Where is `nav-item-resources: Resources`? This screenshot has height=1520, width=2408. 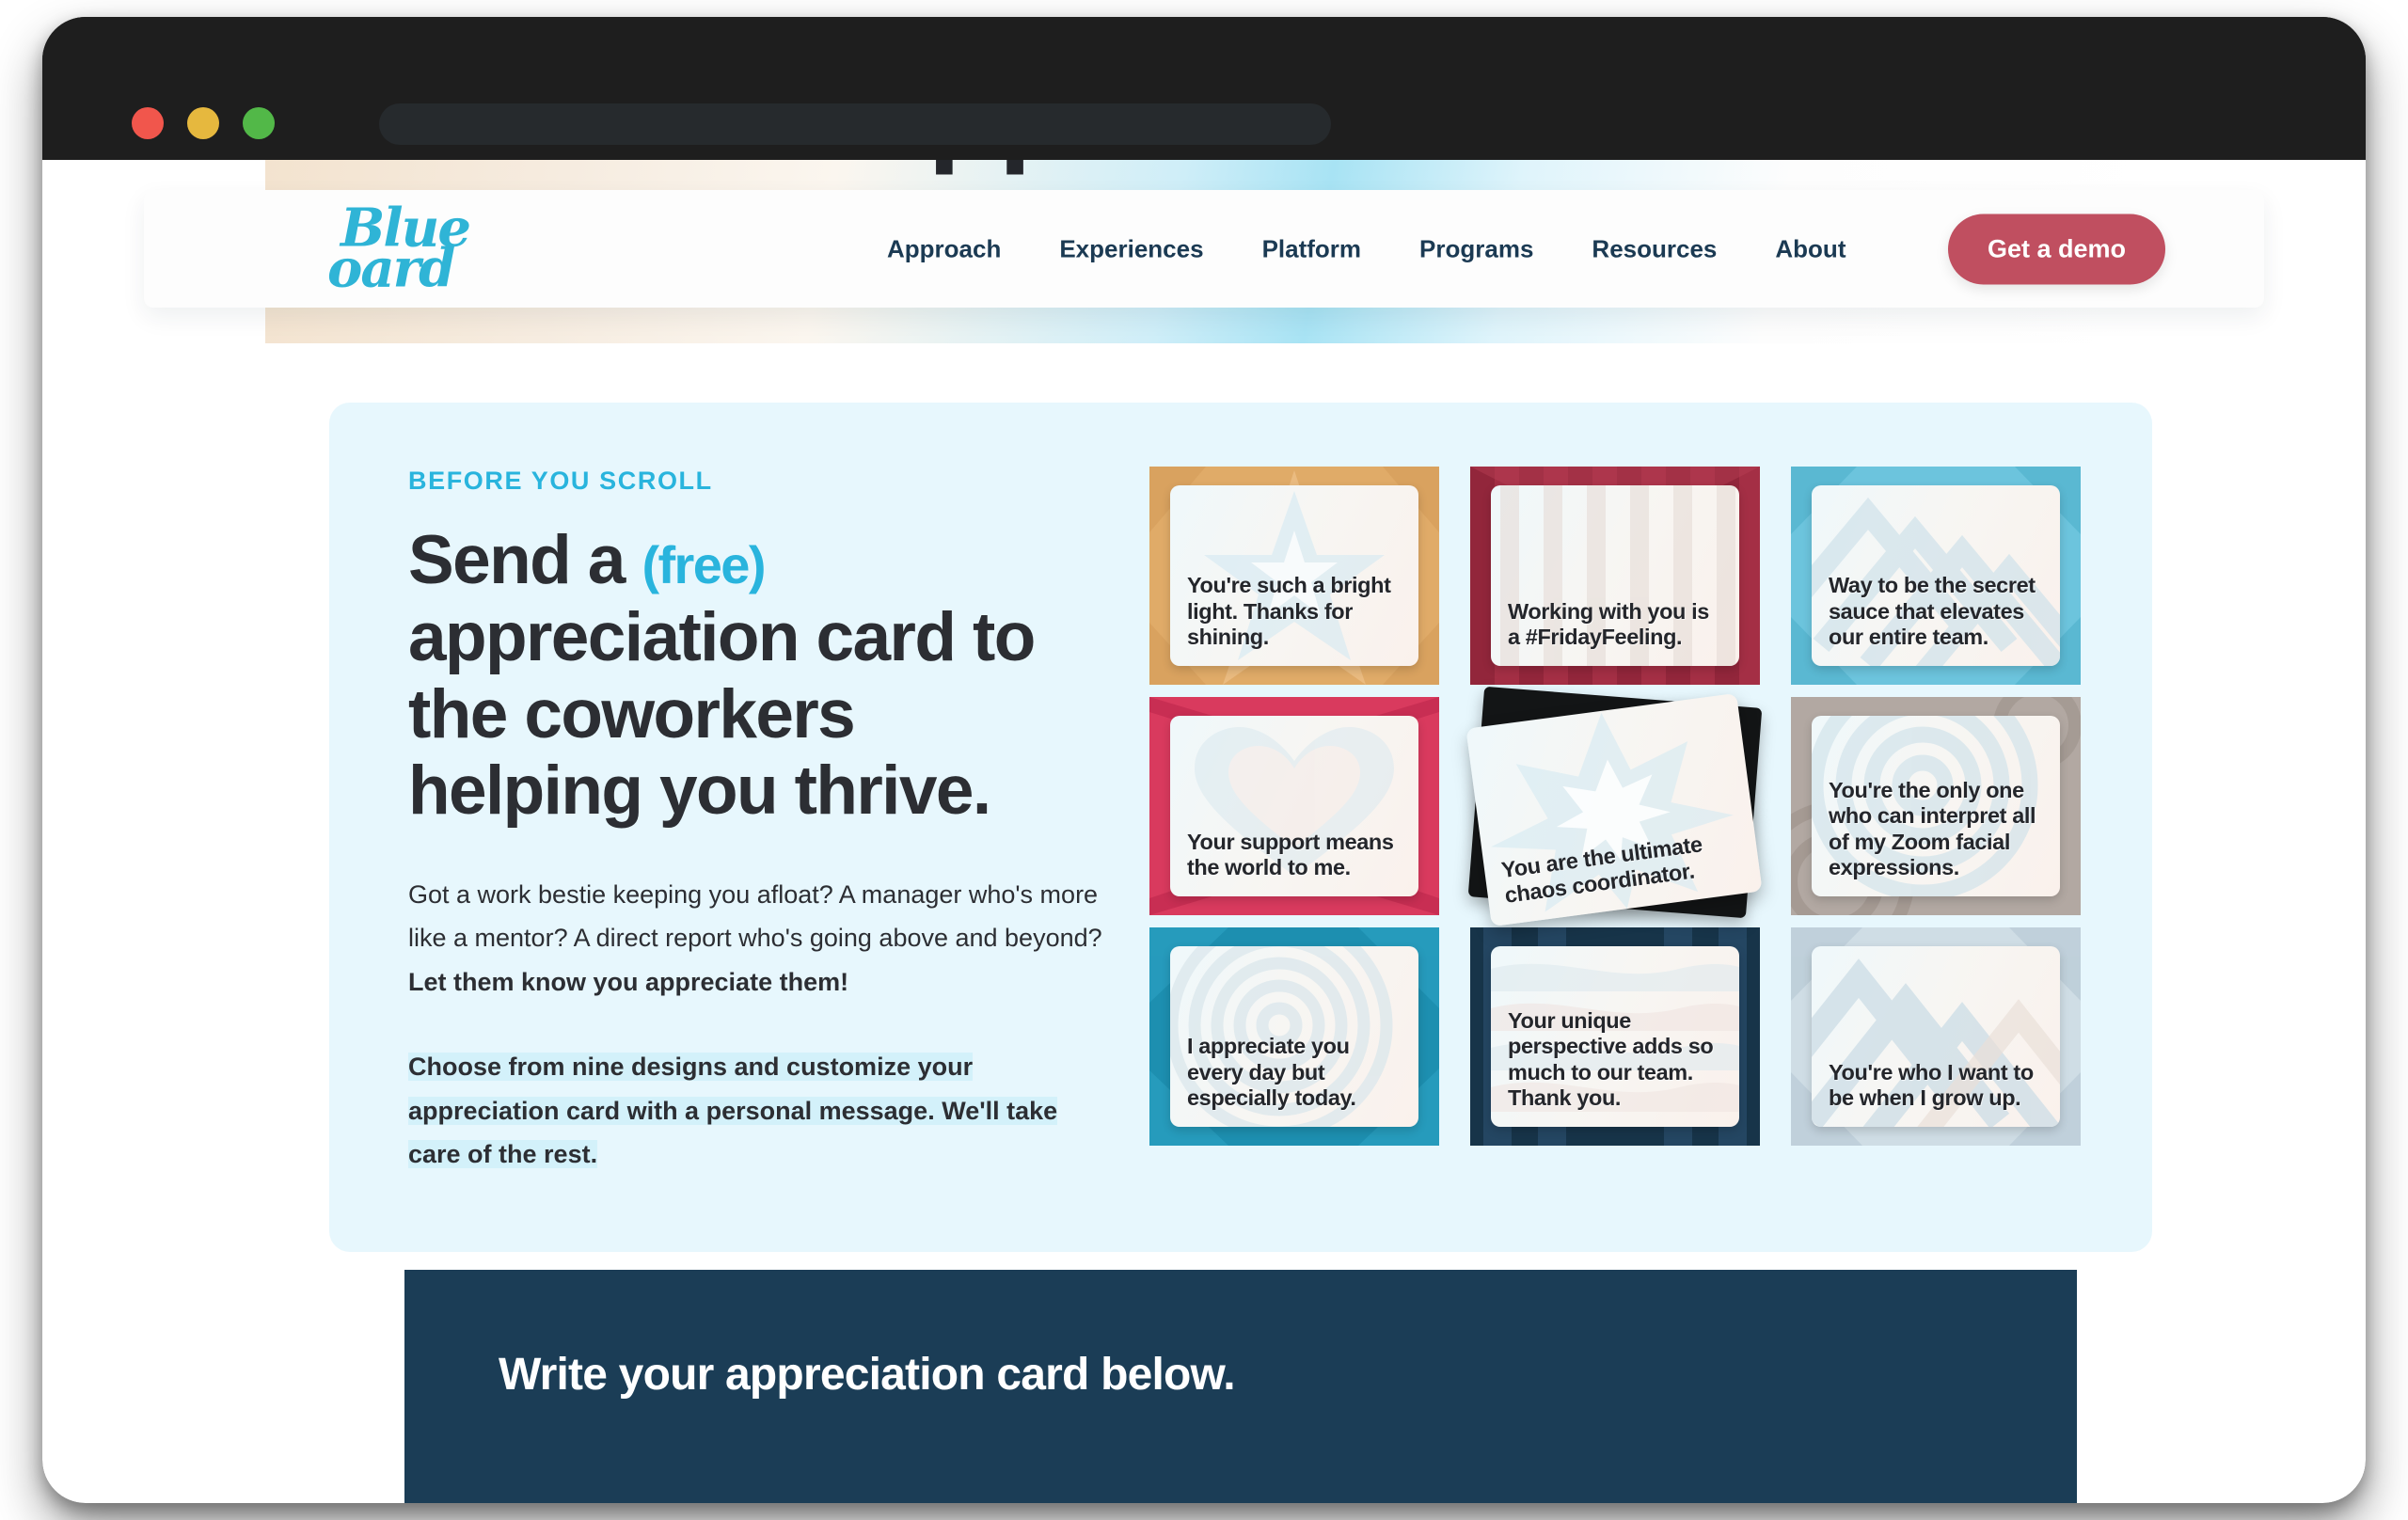 nav-item-resources: Resources is located at coordinates (1655, 248).